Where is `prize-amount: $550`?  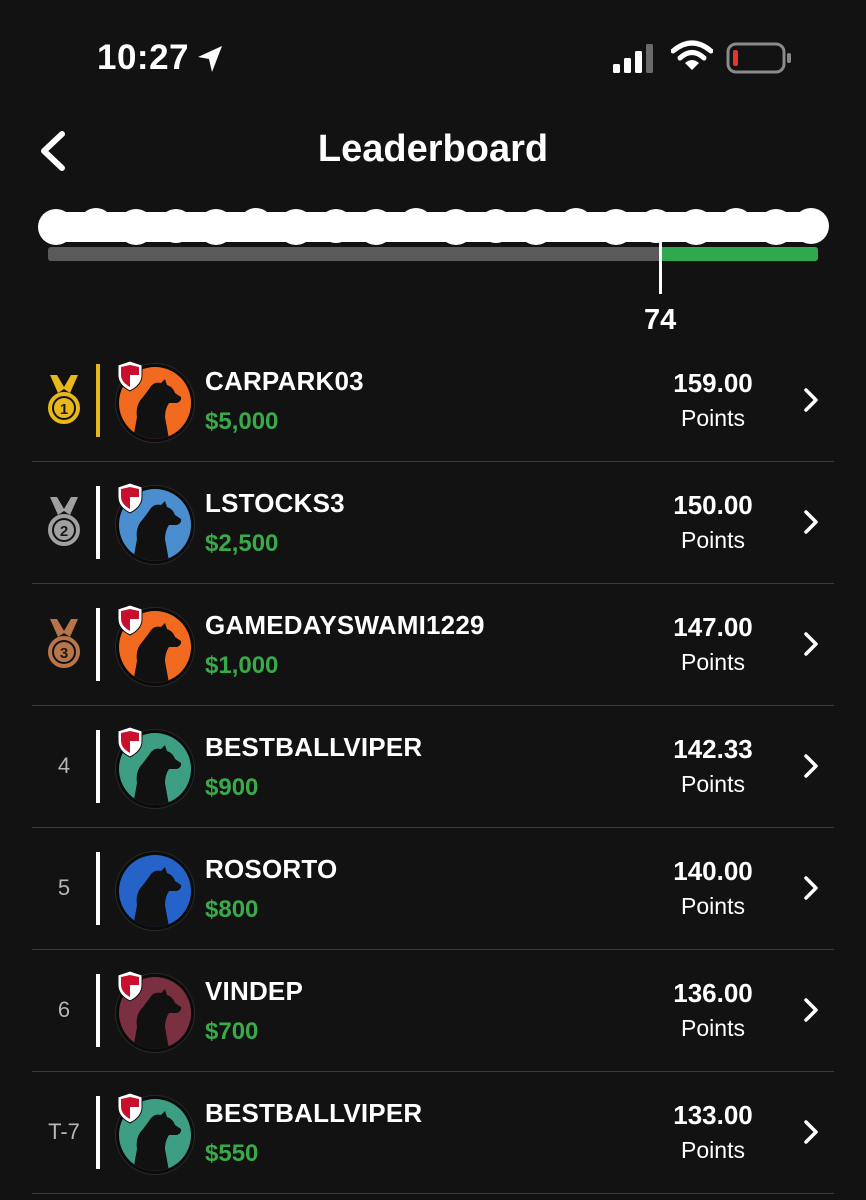 prize-amount: $550 is located at coordinates (232, 1153).